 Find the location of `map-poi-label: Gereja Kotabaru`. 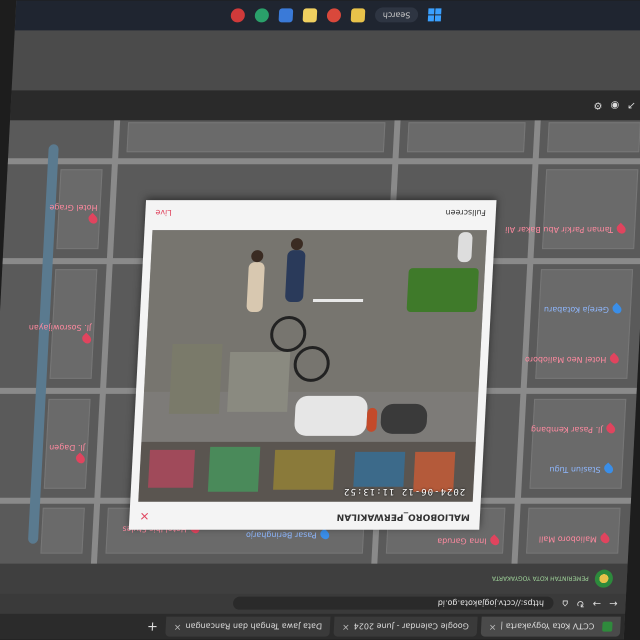

map-poi-label: Gereja Kotabaru is located at coordinates (576, 310).